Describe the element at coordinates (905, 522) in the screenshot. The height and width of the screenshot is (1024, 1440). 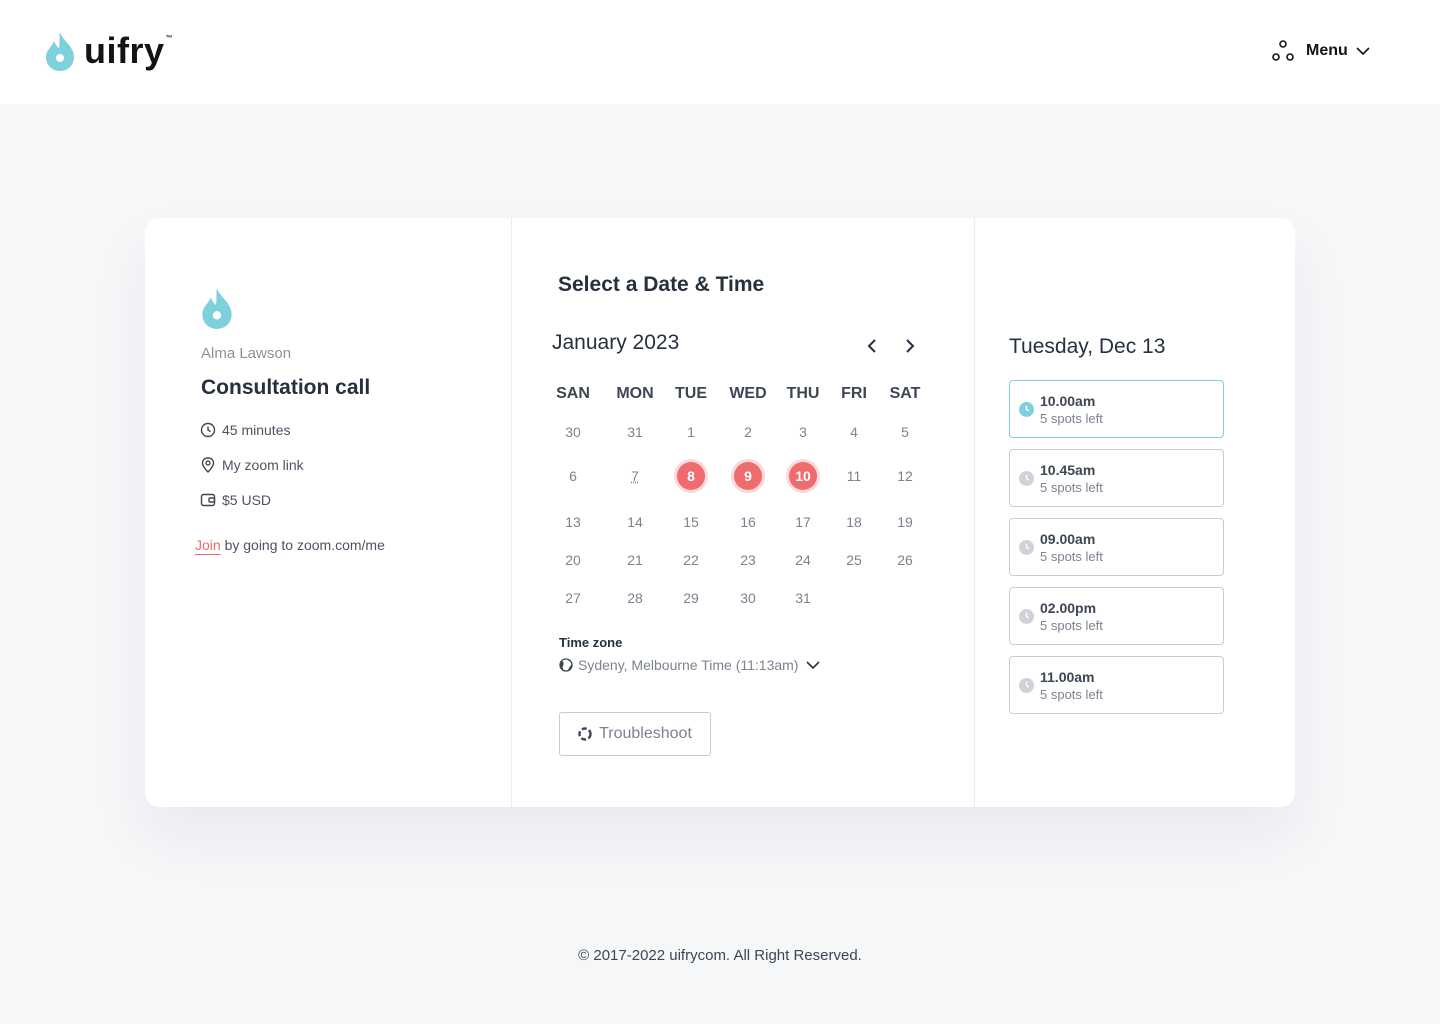
I see `calendar-day: 19` at that location.